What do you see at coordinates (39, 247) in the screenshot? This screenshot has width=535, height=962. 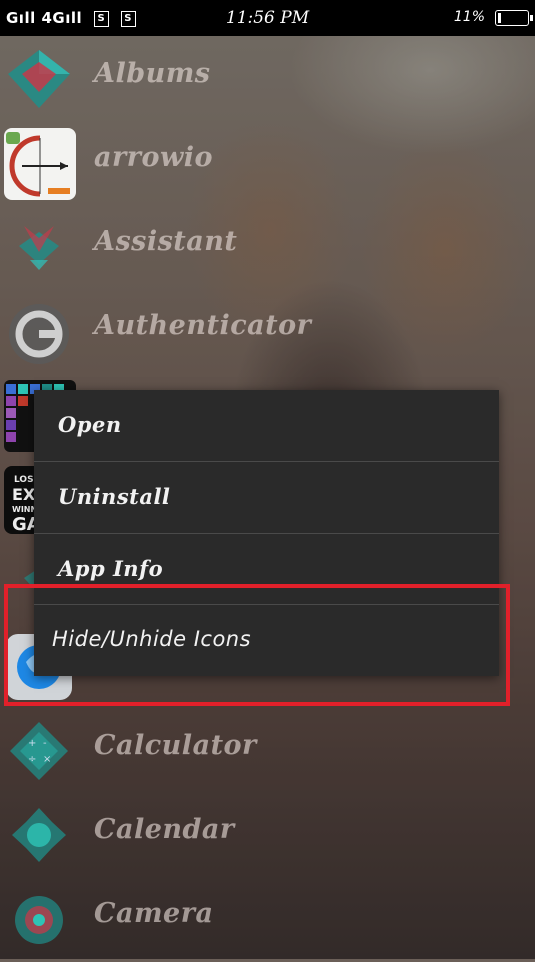 I see `assistant-icon` at bounding box center [39, 247].